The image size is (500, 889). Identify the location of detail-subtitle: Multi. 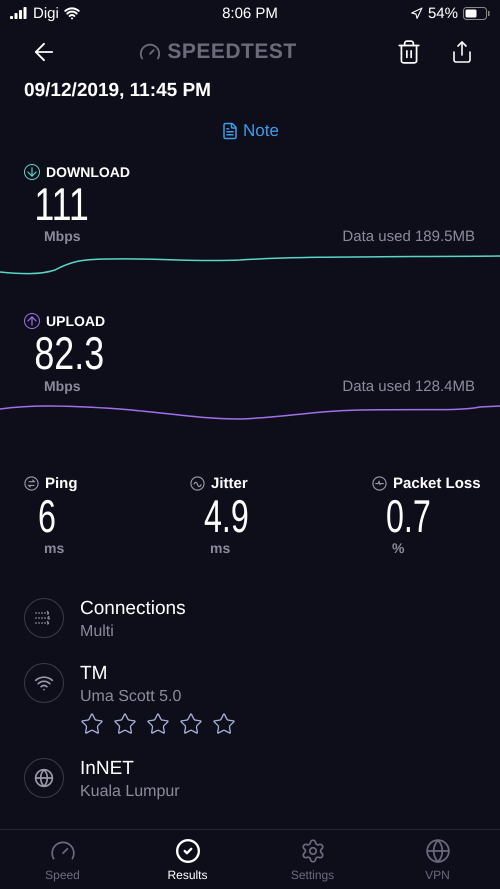
(97, 631).